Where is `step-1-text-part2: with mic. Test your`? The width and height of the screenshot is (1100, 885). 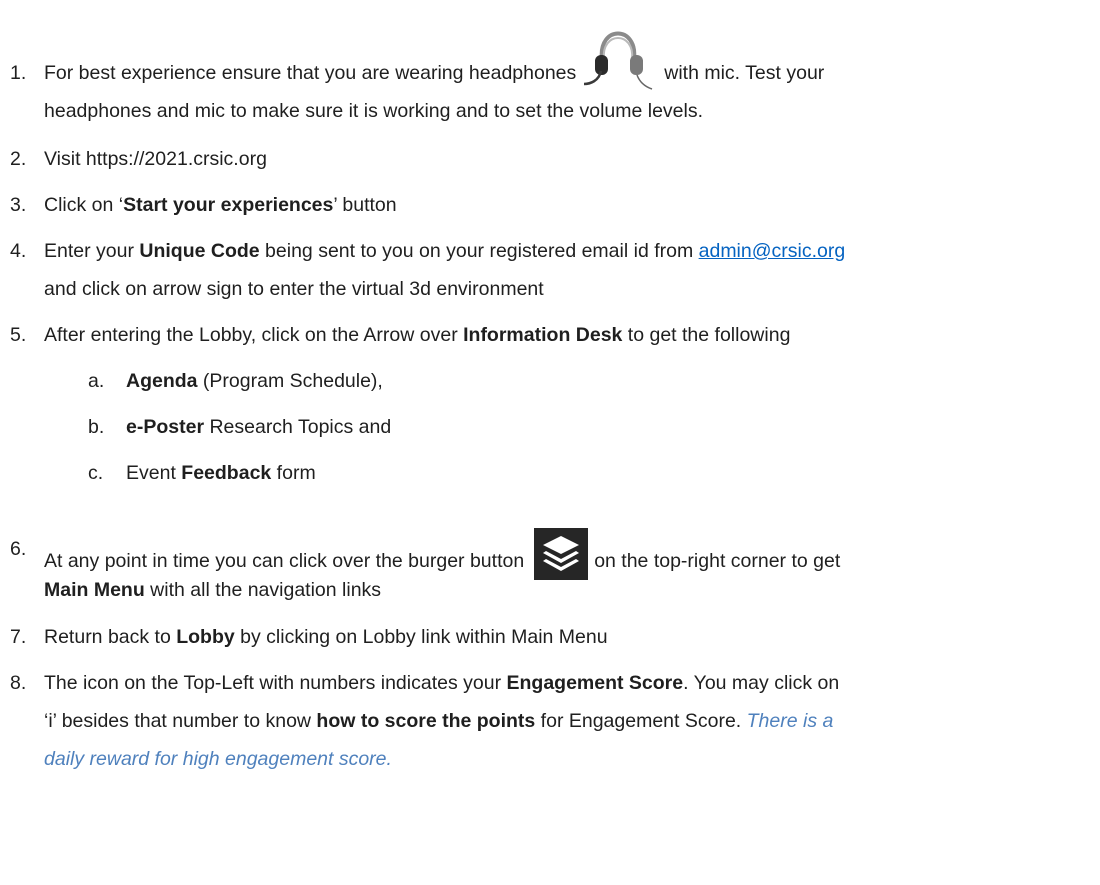
step-1-text-part2: with mic. Test your is located at coordinates (744, 73).